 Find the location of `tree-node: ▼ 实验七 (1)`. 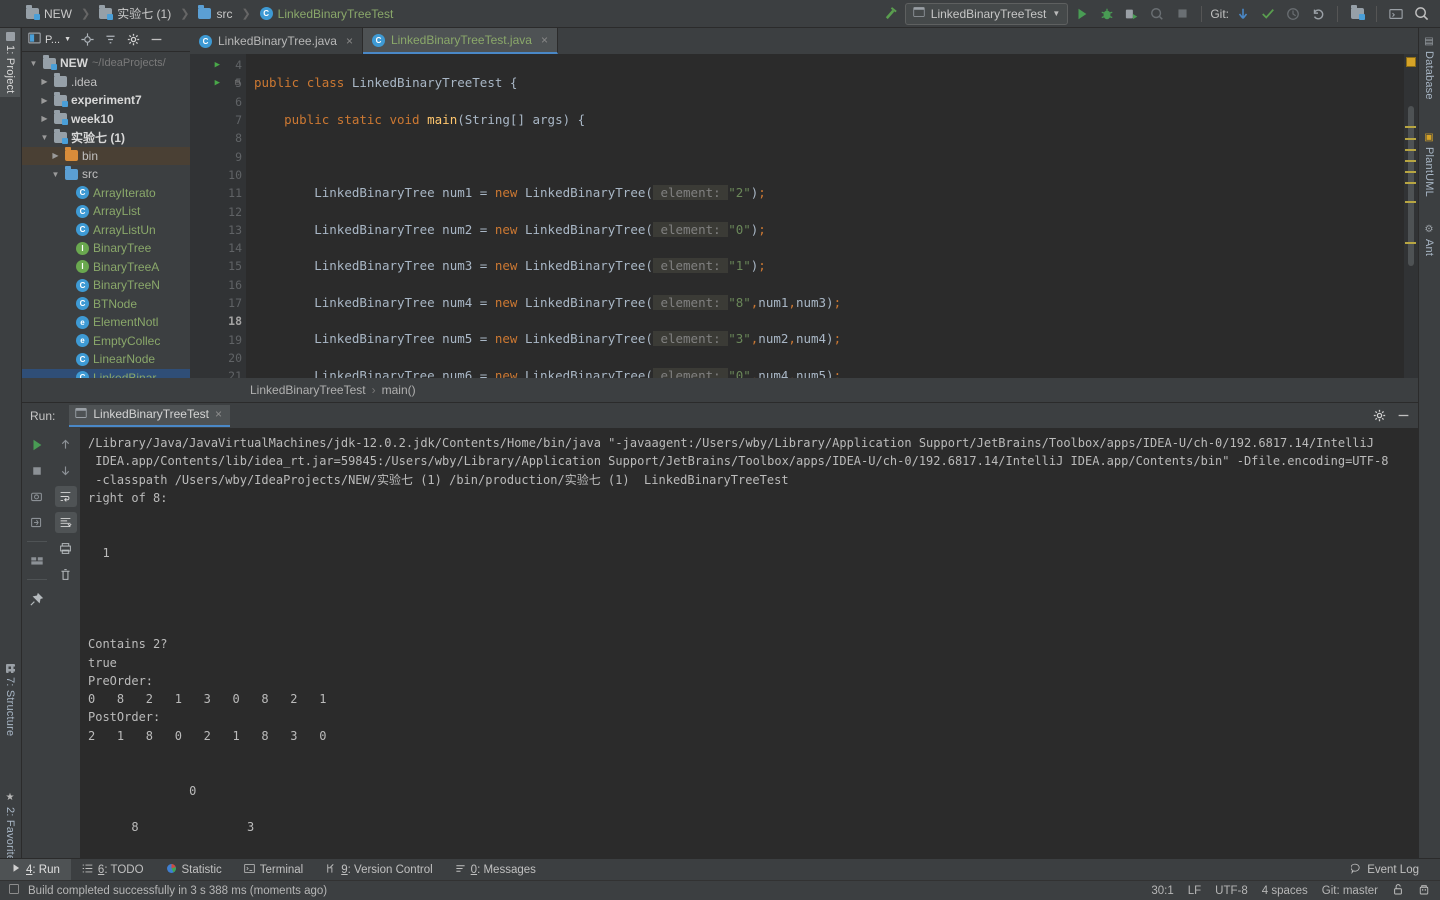

tree-node: ▼ 实验七 (1) is located at coordinates (106, 137).